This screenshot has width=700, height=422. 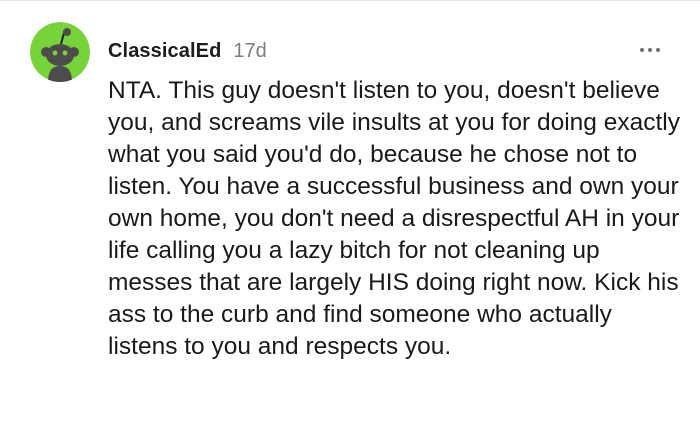 I want to click on comment-timestamp: 17d, so click(x=249, y=51).